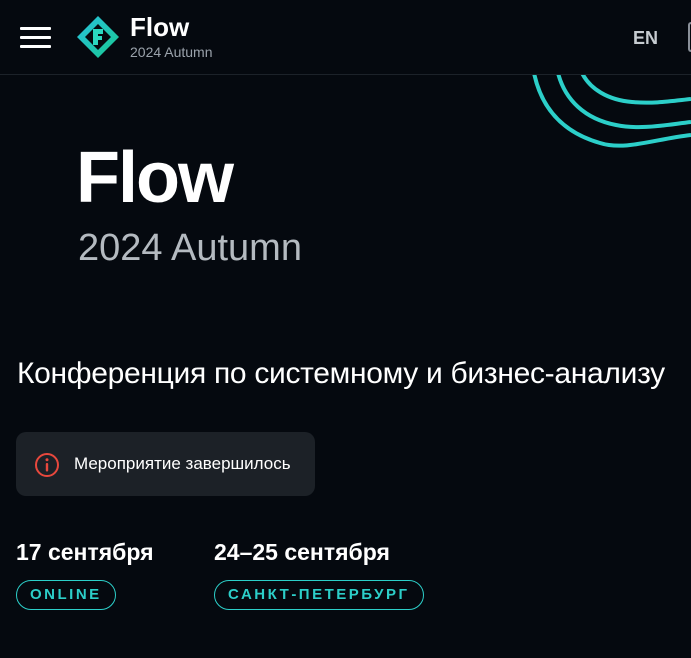 The width and height of the screenshot is (691, 658). What do you see at coordinates (302, 552) in the screenshot?
I see `event-date: 24–25 сентября` at bounding box center [302, 552].